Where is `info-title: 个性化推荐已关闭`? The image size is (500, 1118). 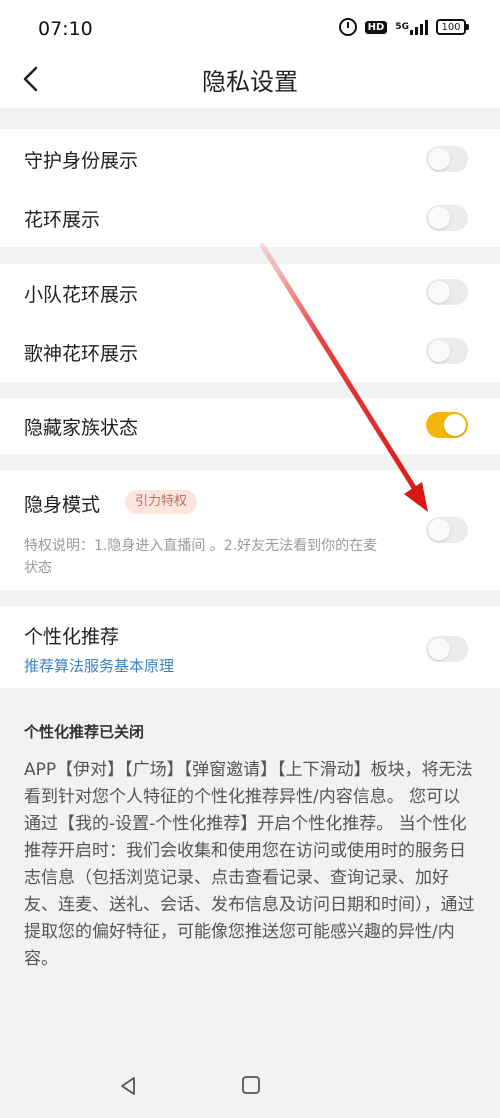 info-title: 个性化推荐已关闭 is located at coordinates (84, 732).